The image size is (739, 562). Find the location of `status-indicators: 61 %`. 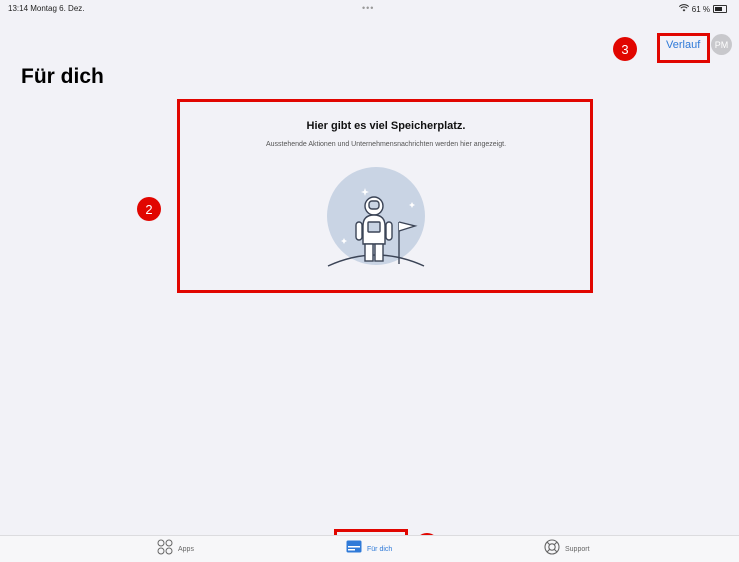

status-indicators: 61 % is located at coordinates (702, 9).